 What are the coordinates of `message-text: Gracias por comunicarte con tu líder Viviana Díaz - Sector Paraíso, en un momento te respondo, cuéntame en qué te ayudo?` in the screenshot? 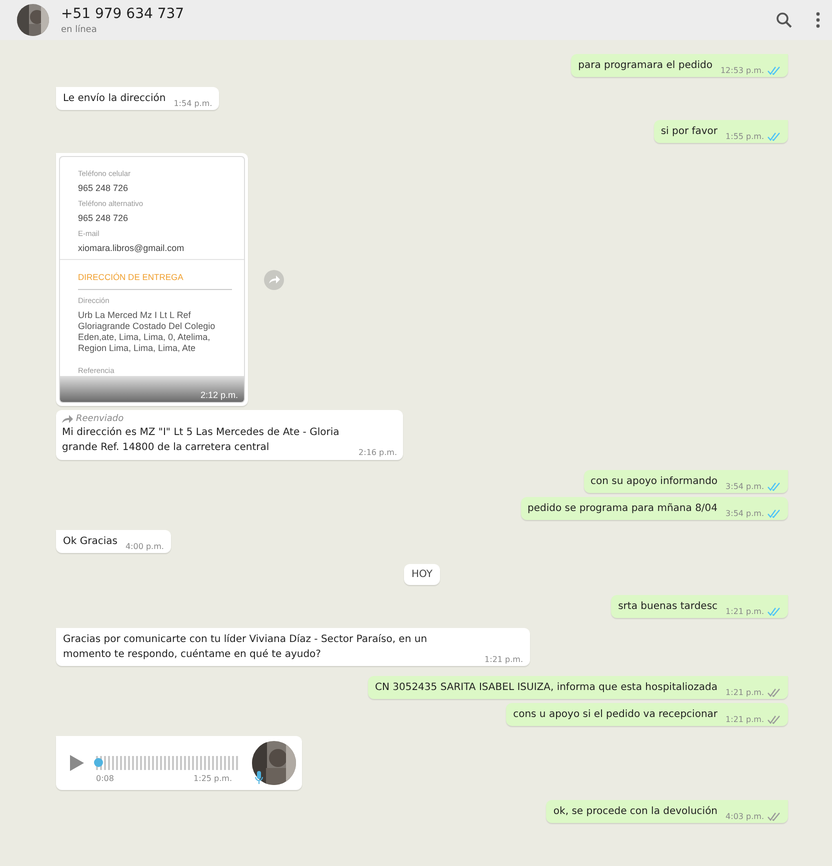 It's located at (245, 647).